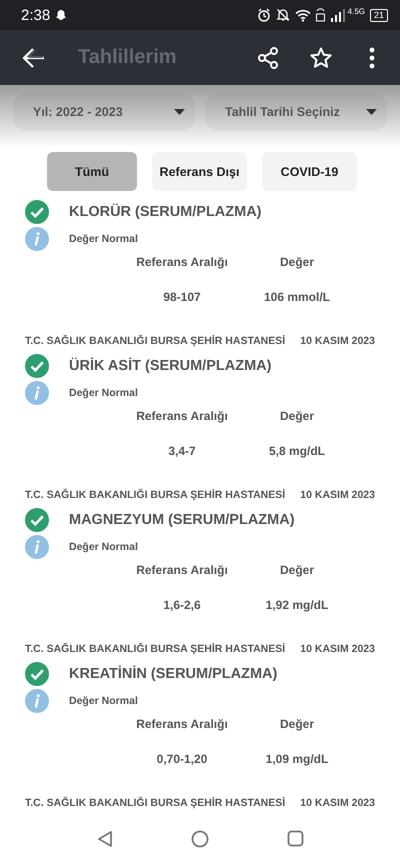 This screenshot has height=866, width=400. Describe the element at coordinates (200, 839) in the screenshot. I see `home-nav-icon` at that location.